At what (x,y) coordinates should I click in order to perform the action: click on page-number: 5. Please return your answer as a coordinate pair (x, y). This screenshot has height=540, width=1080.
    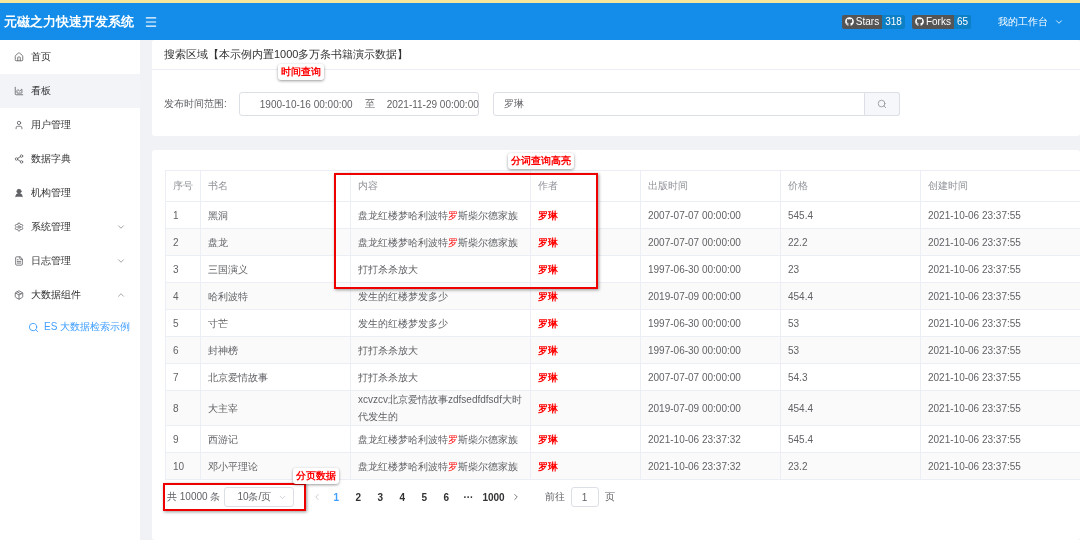
    Looking at the image, I should click on (424, 497).